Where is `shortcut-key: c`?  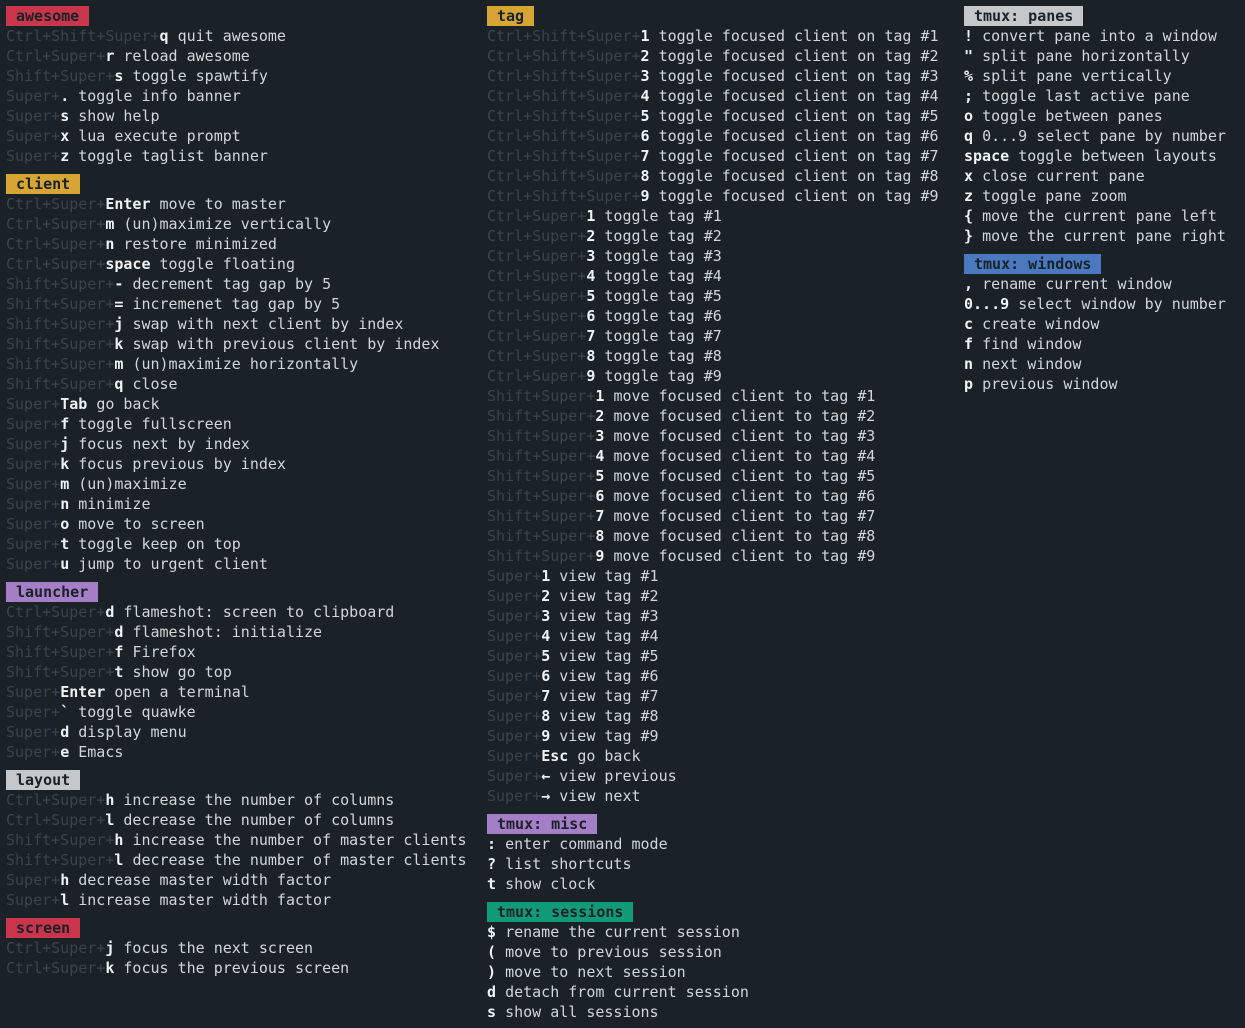 shortcut-key: c is located at coordinates (969, 324).